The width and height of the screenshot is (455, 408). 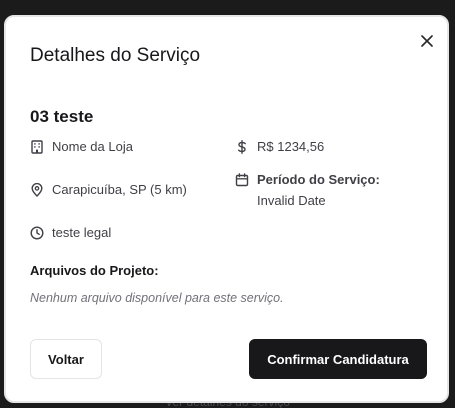 I want to click on close-button, so click(x=427, y=41).